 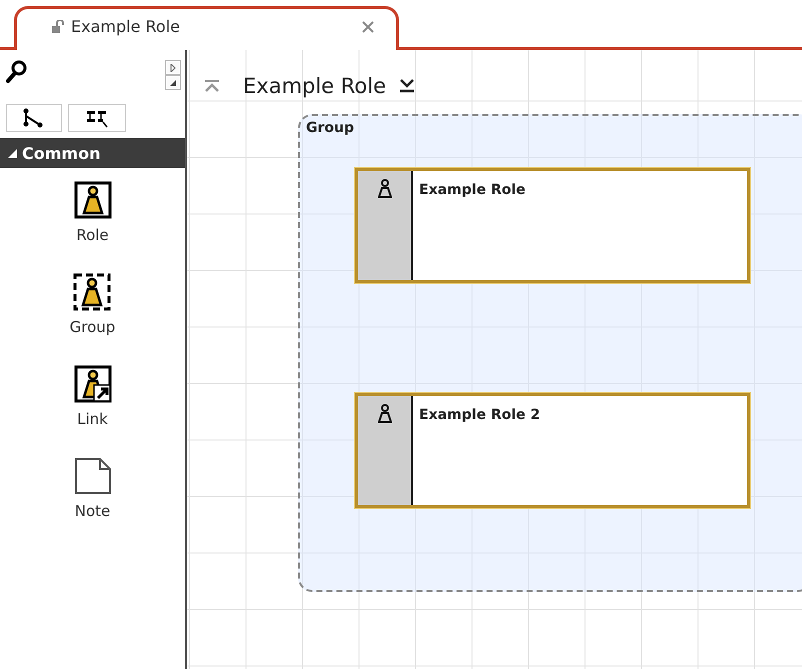 I want to click on connector-icon, so click(x=34, y=118).